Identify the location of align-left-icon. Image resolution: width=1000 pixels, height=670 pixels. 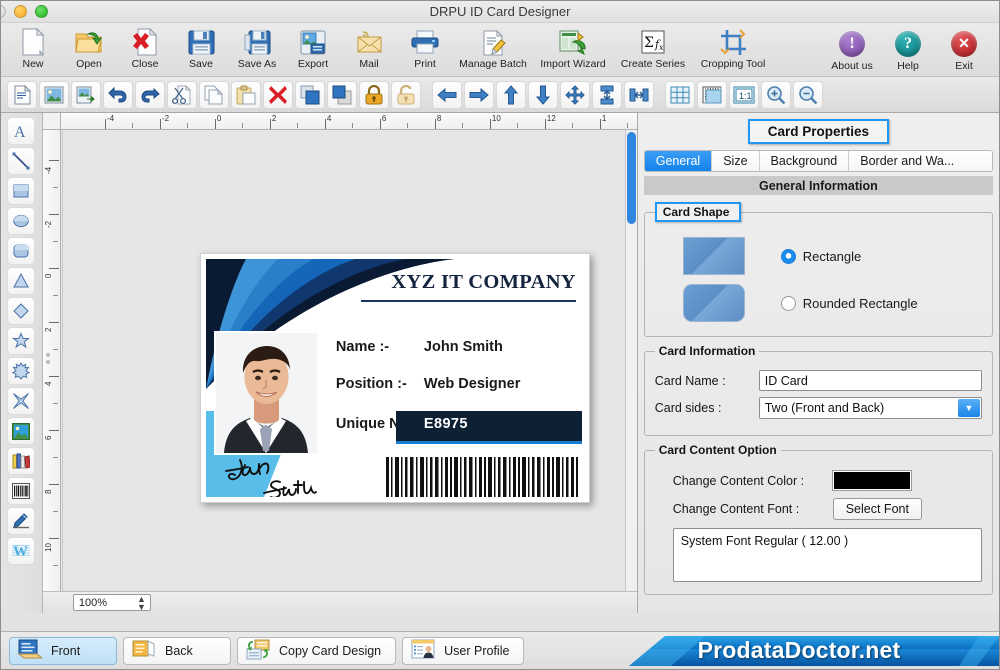
(447, 94).